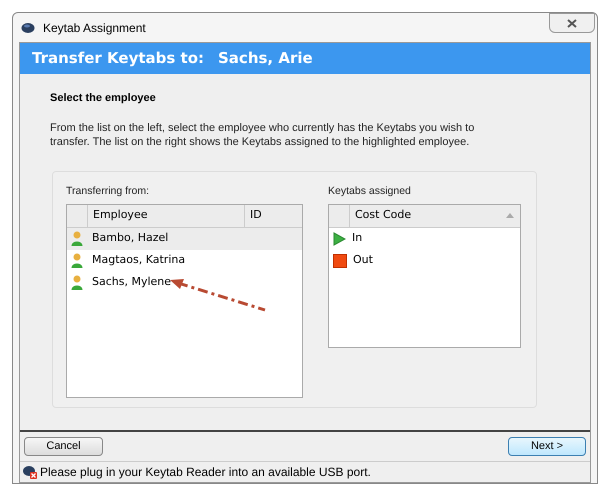 Image resolution: width=598 pixels, height=487 pixels. Describe the element at coordinates (339, 239) in the screenshot. I see `play-icon` at that location.